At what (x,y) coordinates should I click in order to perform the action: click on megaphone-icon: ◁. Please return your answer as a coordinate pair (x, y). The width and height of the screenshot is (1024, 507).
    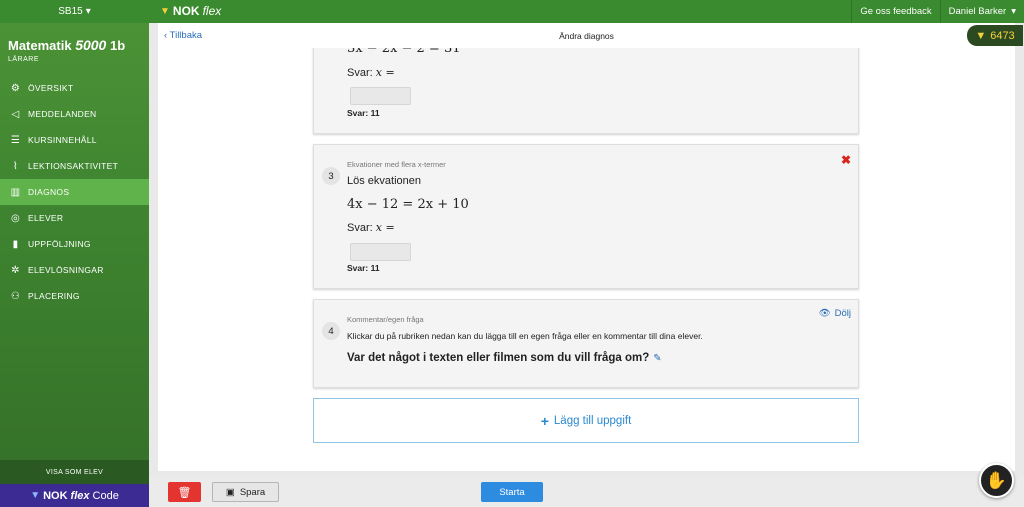
    Looking at the image, I should click on (15, 114).